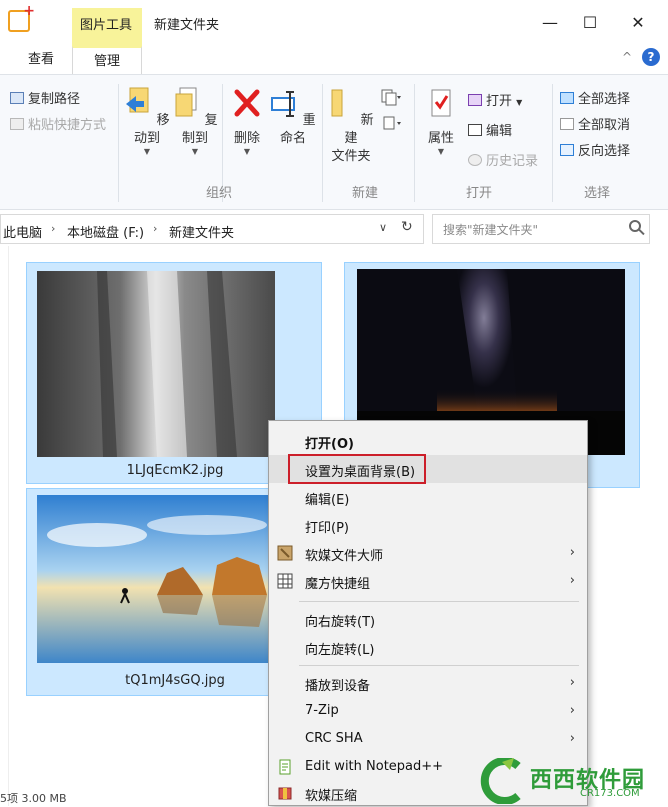 The height and width of the screenshot is (807, 668). Describe the element at coordinates (338, 686) in the screenshot. I see `menu-item-label: 播放到设备` at that location.